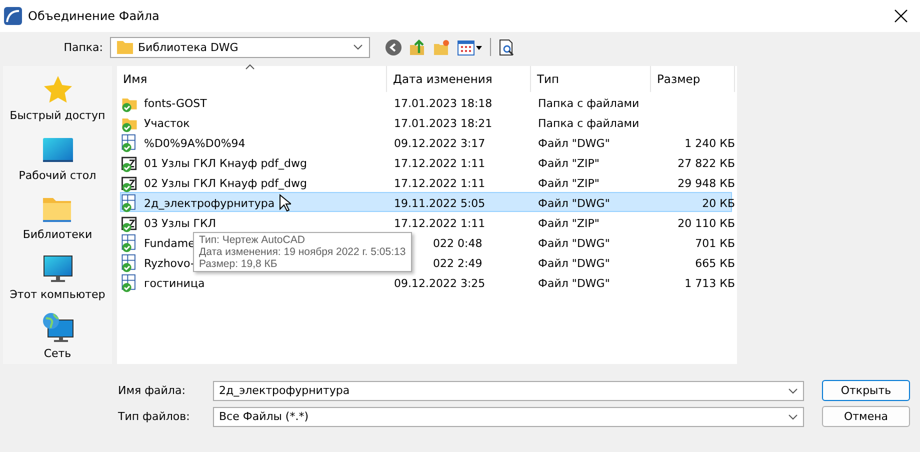  I want to click on table-cell-text: 27 822 КБ, so click(706, 163).